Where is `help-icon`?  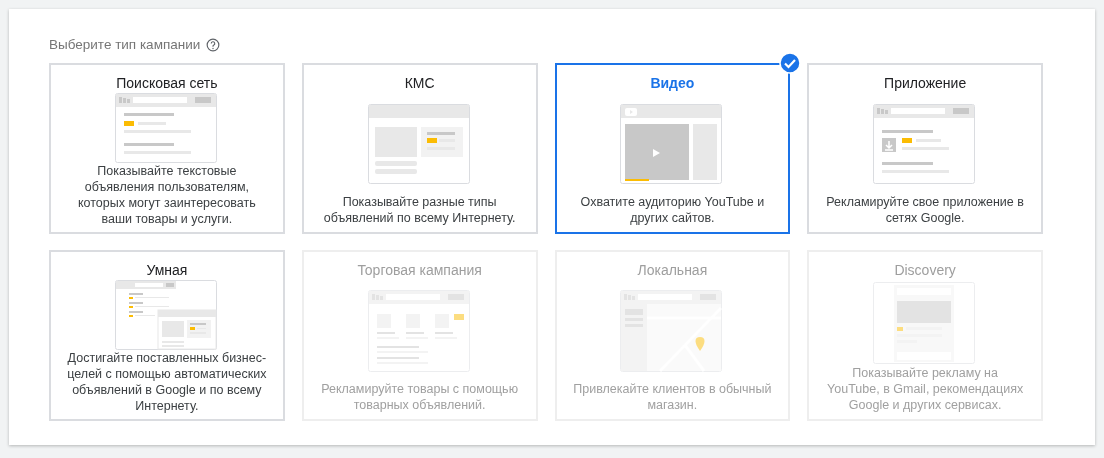 help-icon is located at coordinates (213, 45).